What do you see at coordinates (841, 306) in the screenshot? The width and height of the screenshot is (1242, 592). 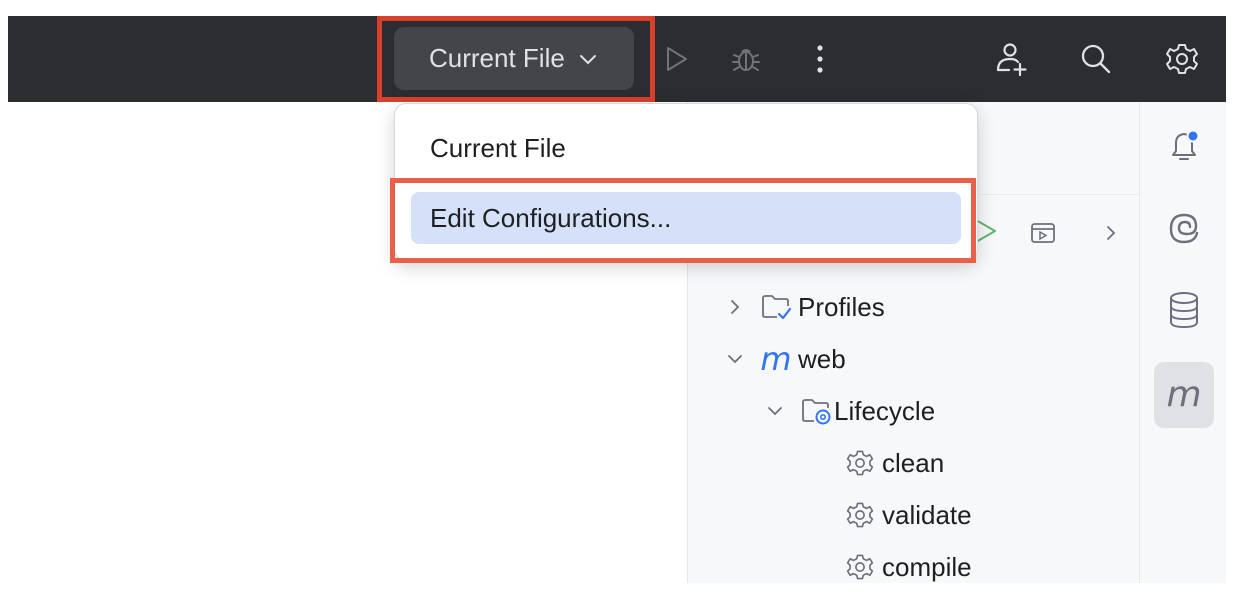 I see `tree-item-label: Profiles` at bounding box center [841, 306].